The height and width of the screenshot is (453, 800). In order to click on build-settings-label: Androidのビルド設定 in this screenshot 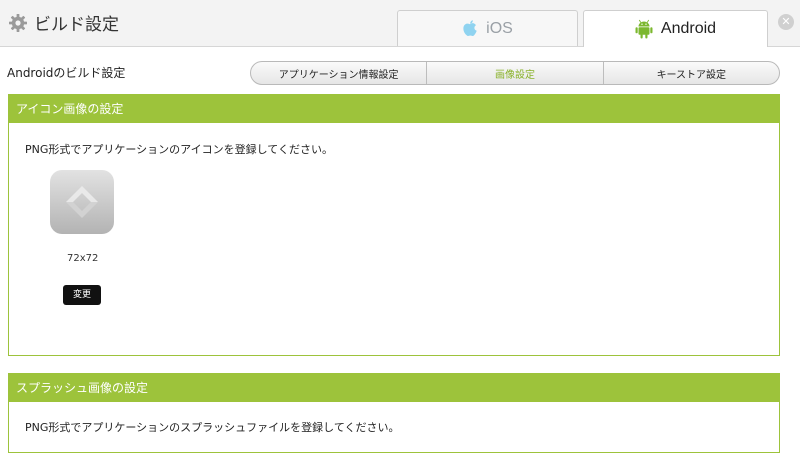, I will do `click(66, 73)`.